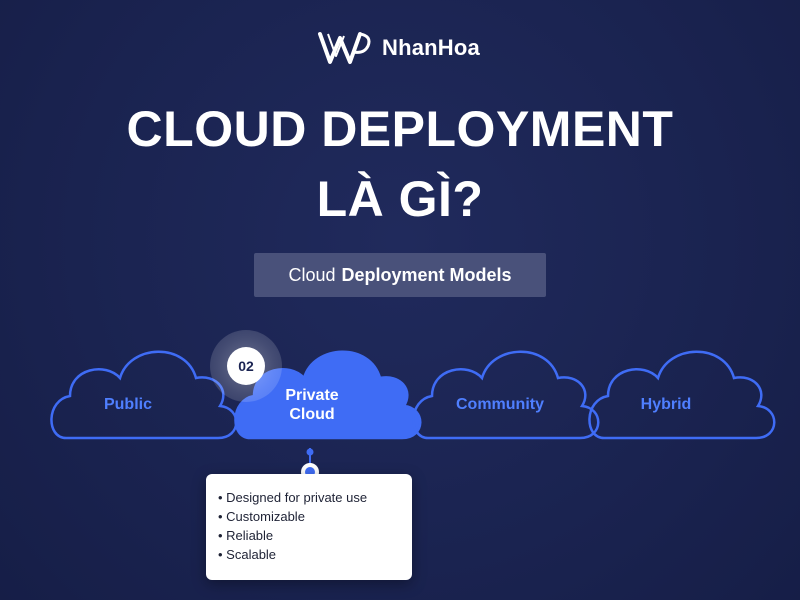 The image size is (800, 600). I want to click on detail-item: Reliable, so click(315, 535).